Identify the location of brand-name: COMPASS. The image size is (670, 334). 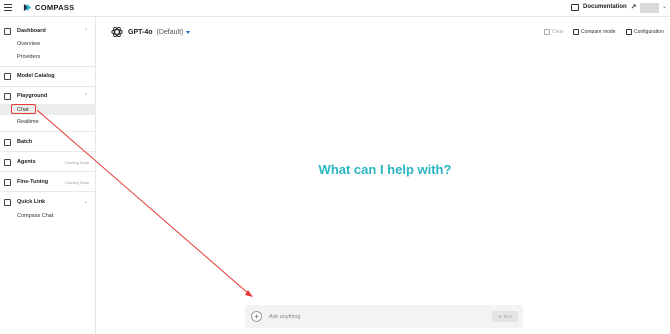
(55, 7).